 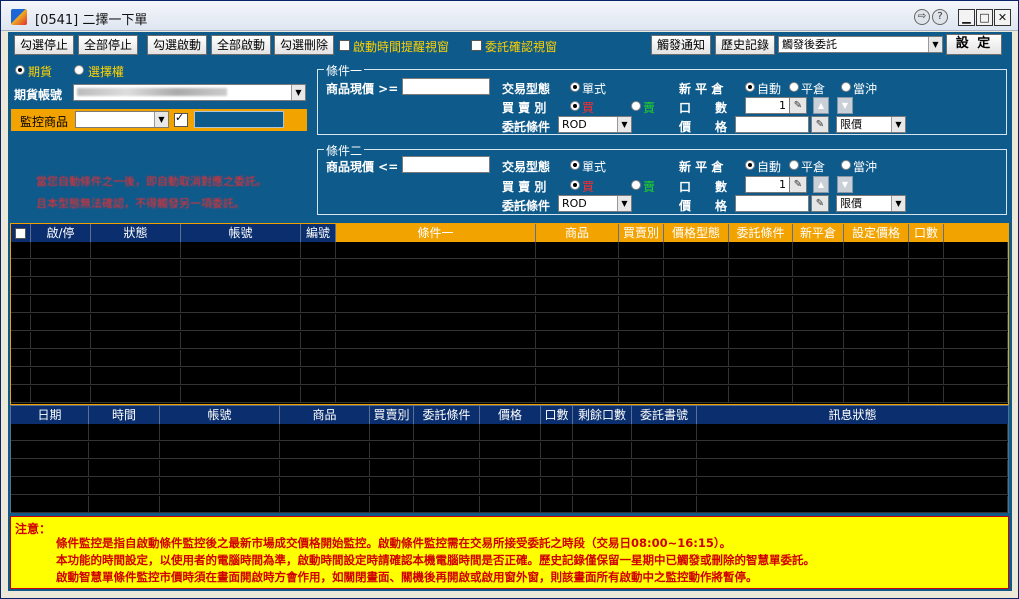 I want to click on grid2-col: 口數, so click(x=557, y=415).